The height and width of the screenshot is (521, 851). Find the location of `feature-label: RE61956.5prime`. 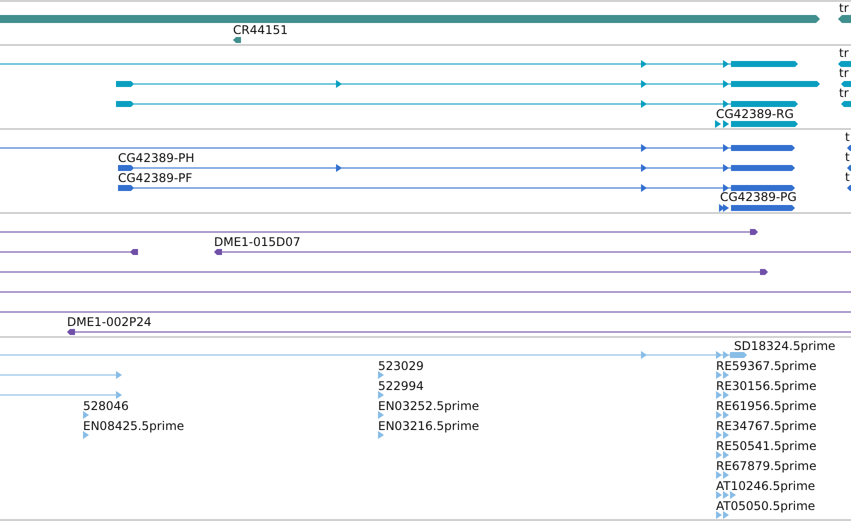

feature-label: RE61956.5prime is located at coordinates (766, 406).